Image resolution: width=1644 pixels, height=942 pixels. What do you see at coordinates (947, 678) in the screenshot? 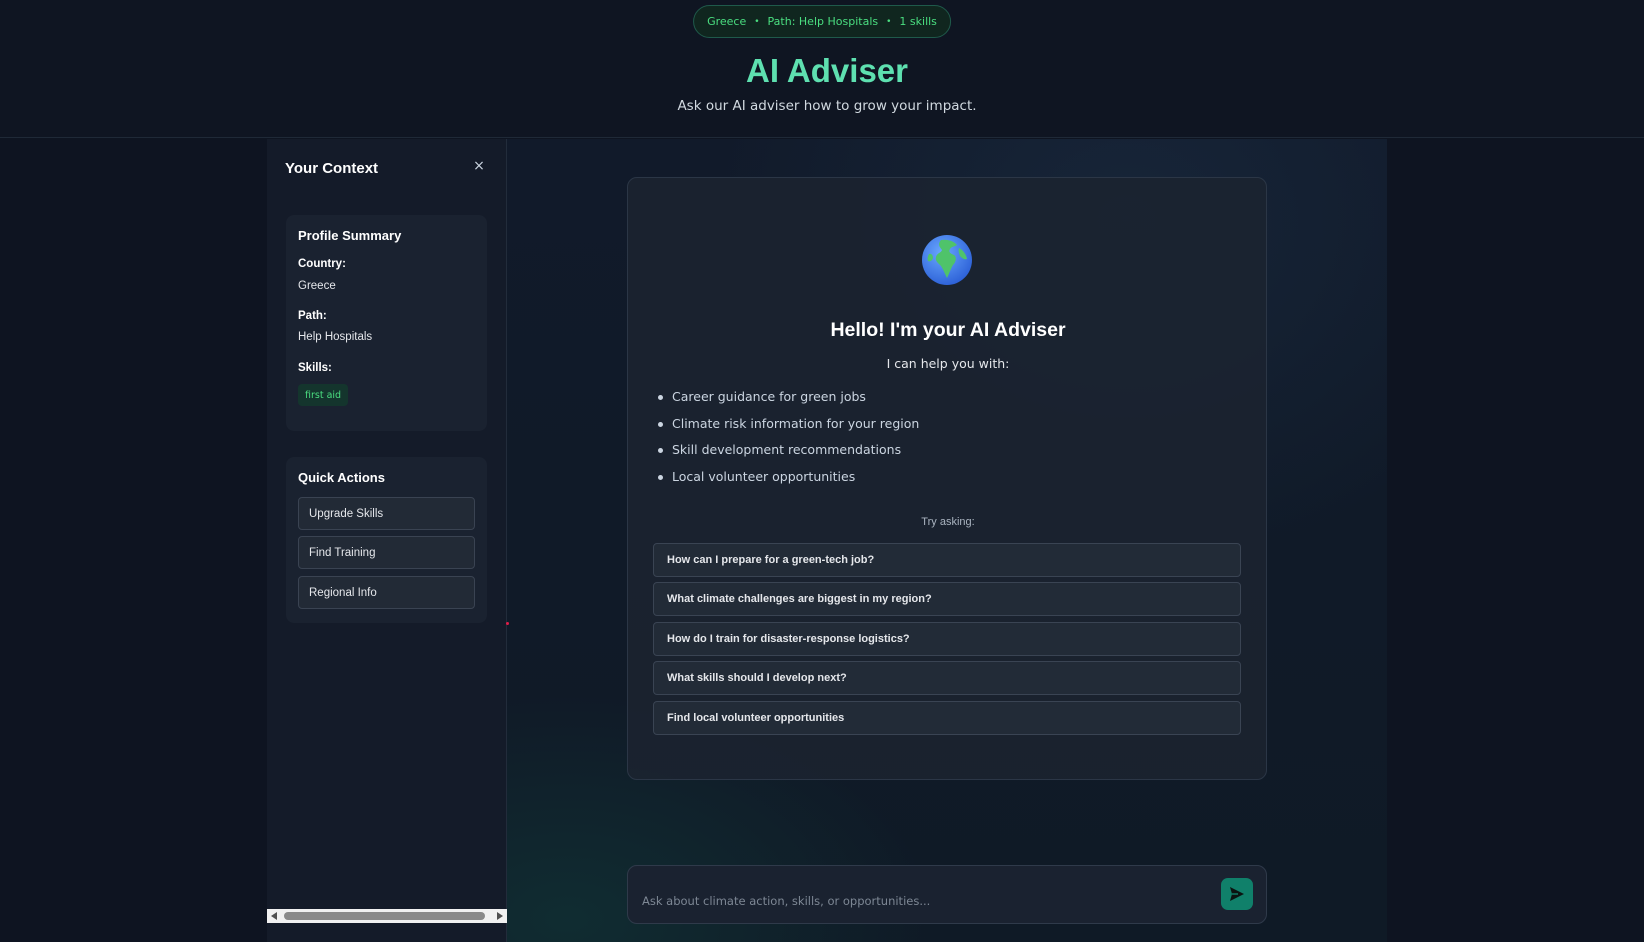
I see `suggestion-button: What skills should I develop next?` at bounding box center [947, 678].